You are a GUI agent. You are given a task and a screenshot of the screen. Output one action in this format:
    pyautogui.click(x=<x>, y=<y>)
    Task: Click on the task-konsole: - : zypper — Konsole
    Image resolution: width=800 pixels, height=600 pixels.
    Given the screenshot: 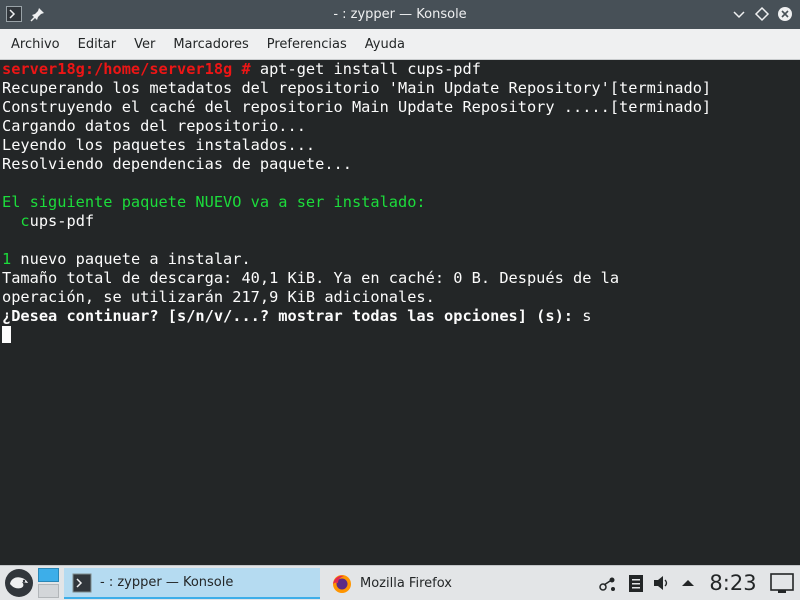 What is the action you would take?
    pyautogui.click(x=192, y=583)
    